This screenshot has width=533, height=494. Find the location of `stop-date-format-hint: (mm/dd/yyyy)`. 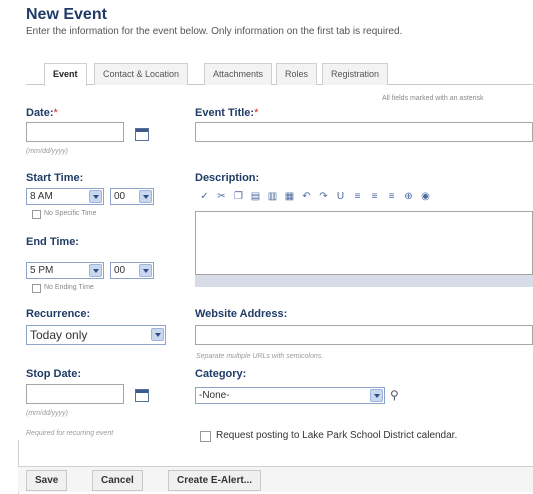

stop-date-format-hint: (mm/dd/yyyy) is located at coordinates (47, 413).